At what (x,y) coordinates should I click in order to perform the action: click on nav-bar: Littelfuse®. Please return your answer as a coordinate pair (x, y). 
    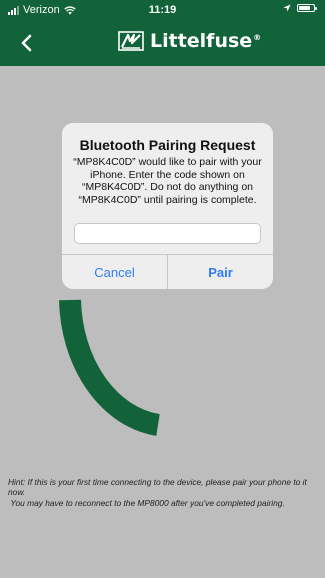
    Looking at the image, I should click on (162, 43).